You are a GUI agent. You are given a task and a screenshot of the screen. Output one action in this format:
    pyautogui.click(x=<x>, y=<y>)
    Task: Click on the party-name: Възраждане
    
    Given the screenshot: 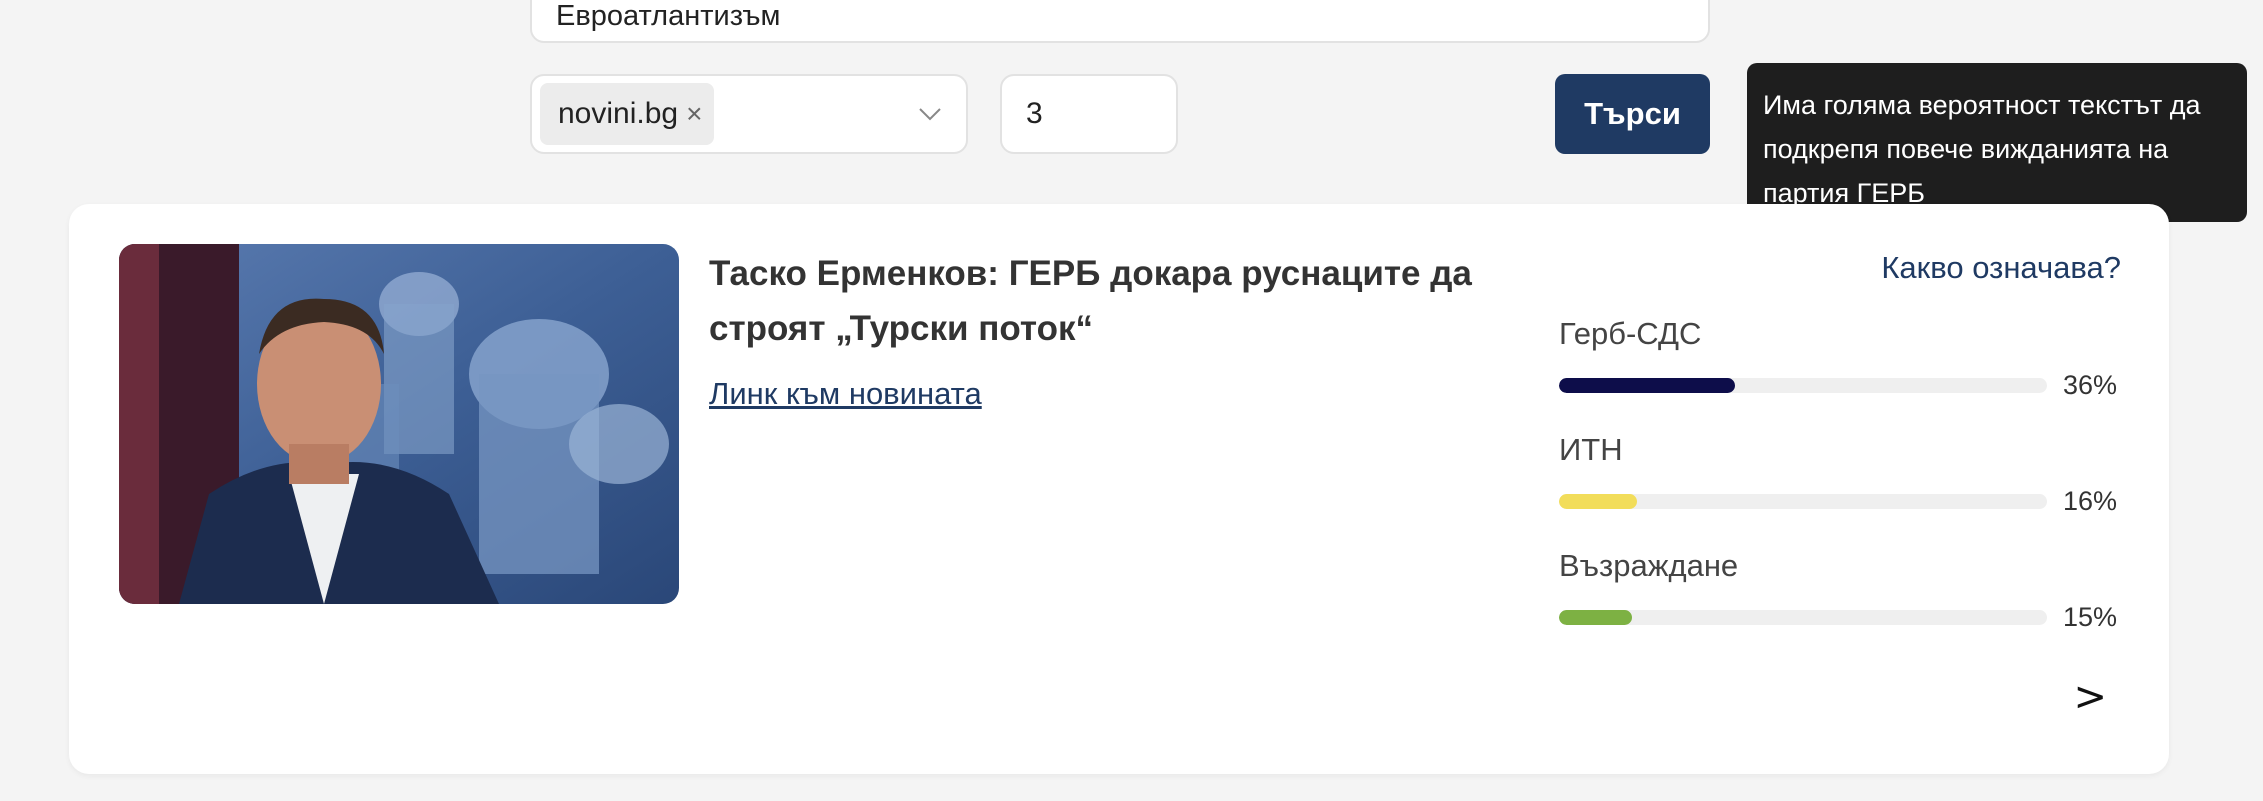 What is the action you would take?
    pyautogui.click(x=1649, y=565)
    